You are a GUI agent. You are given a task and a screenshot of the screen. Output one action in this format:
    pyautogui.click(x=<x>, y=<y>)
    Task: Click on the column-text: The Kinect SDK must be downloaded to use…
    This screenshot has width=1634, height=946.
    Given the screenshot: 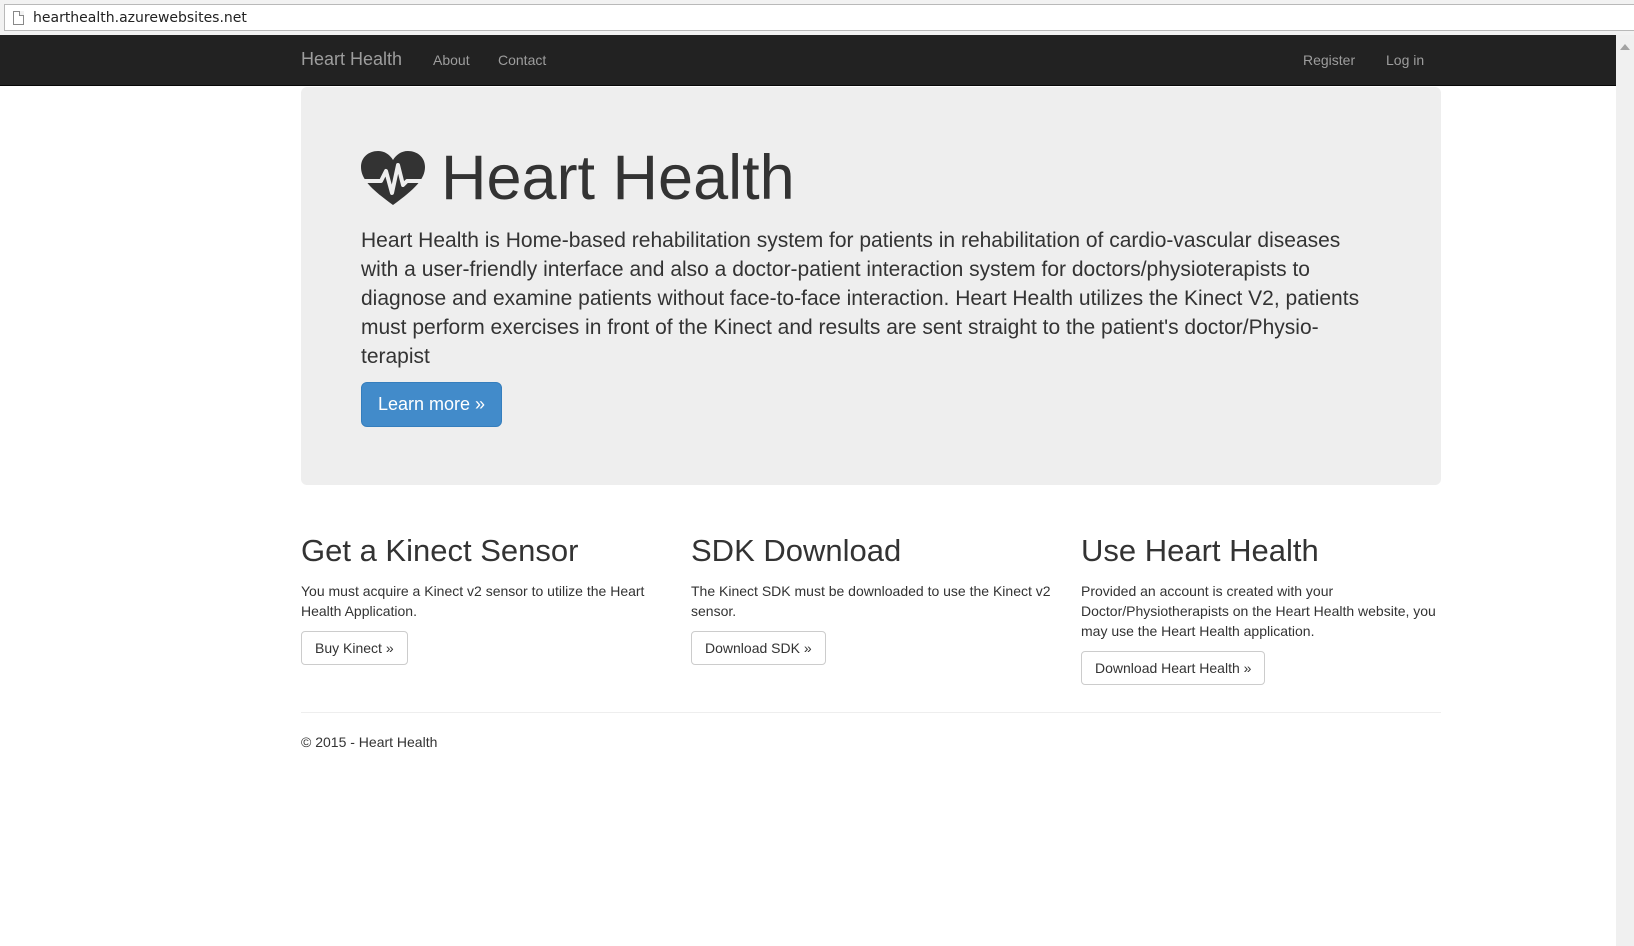 What is the action you would take?
    pyautogui.click(x=871, y=601)
    